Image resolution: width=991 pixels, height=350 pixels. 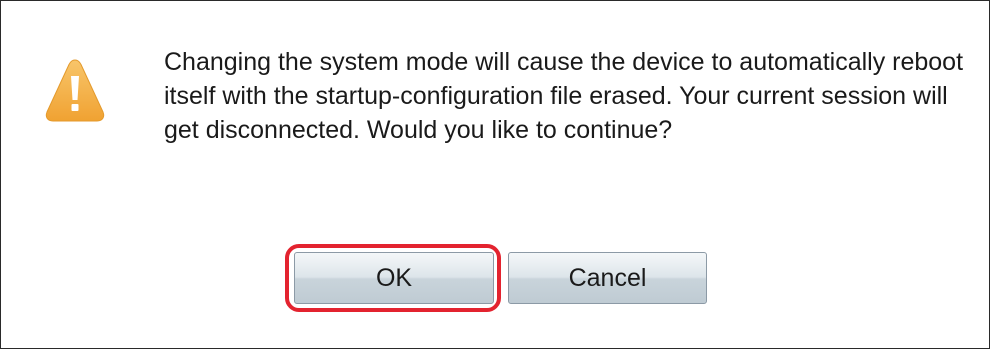 What do you see at coordinates (394, 278) in the screenshot?
I see `ok-button: OK` at bounding box center [394, 278].